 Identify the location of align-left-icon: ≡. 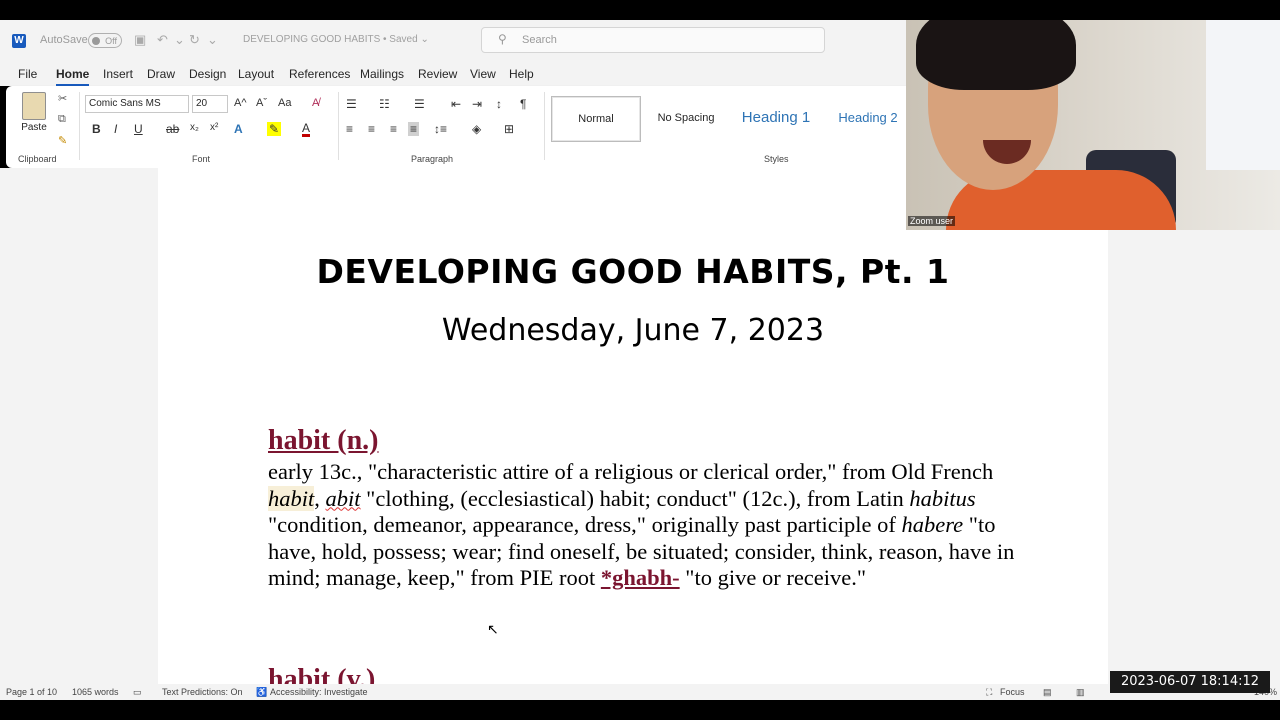
(349, 129).